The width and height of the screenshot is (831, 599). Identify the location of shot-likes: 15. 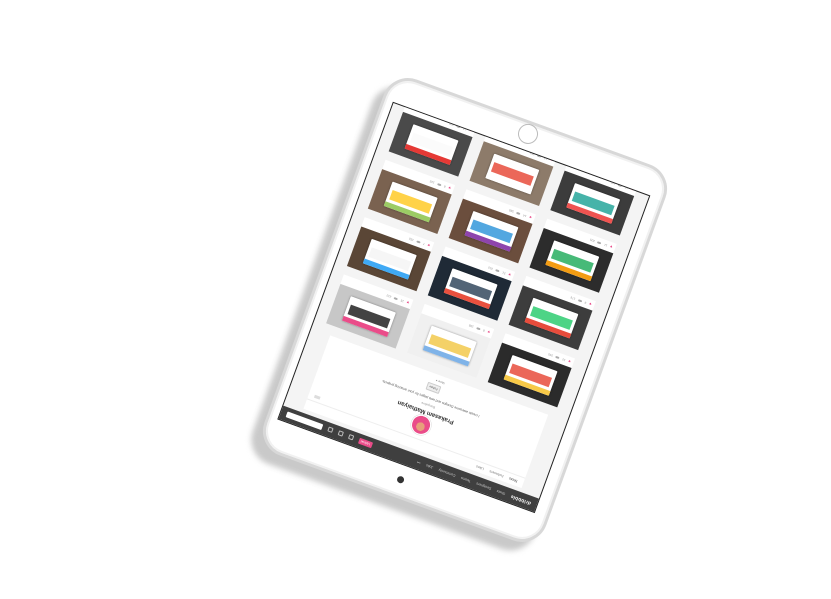
(402, 301).